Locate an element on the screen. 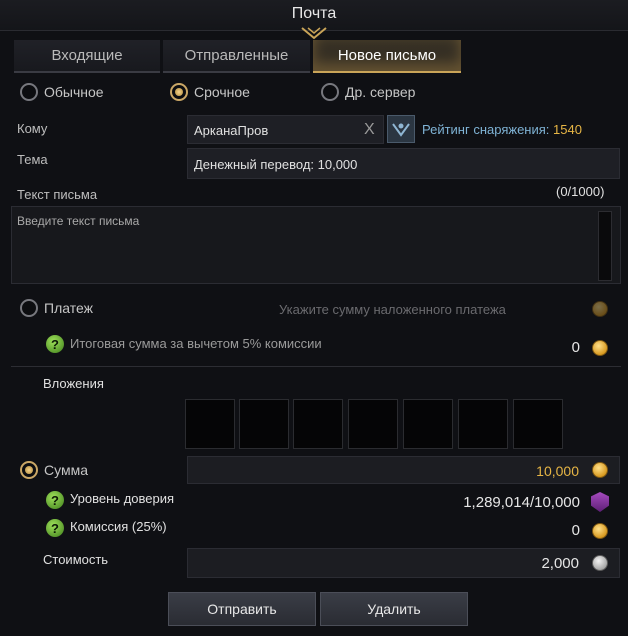  radio-urgent is located at coordinates (179, 92).